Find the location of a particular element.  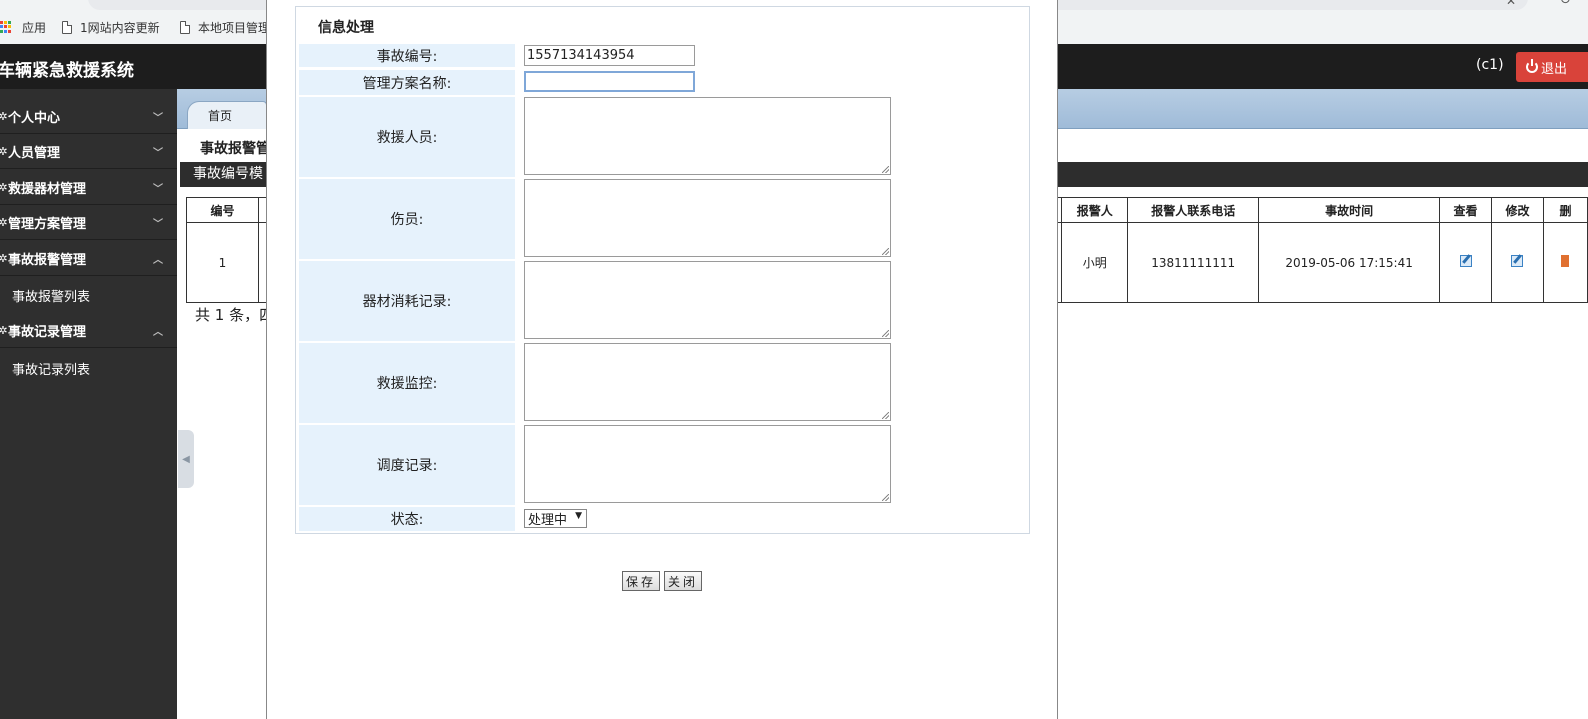

power-icon is located at coordinates (1532, 66).